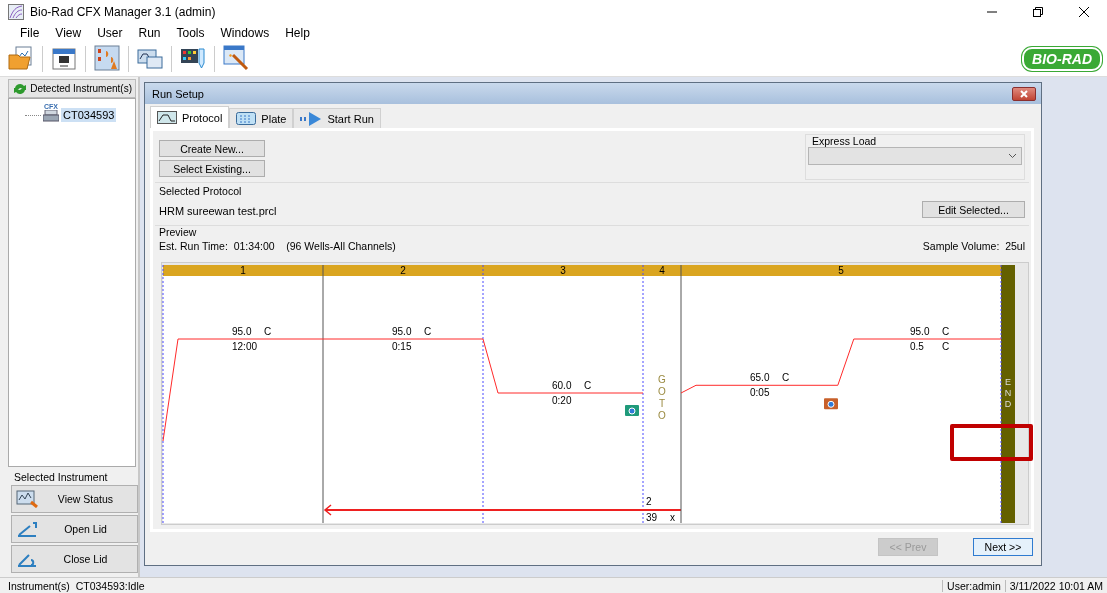 The height and width of the screenshot is (593, 1107). What do you see at coordinates (201, 191) in the screenshot?
I see `group-title: Selected Protocol` at bounding box center [201, 191].